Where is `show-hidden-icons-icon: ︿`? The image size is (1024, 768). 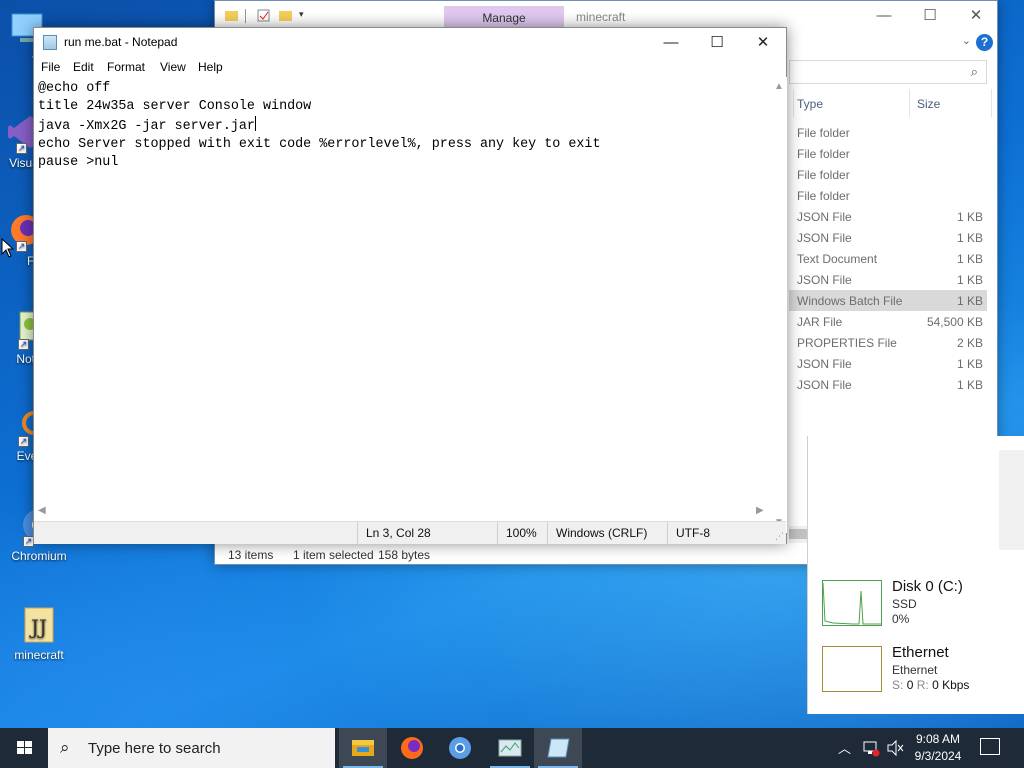
show-hidden-icons-icon: ︿ is located at coordinates (844, 747).